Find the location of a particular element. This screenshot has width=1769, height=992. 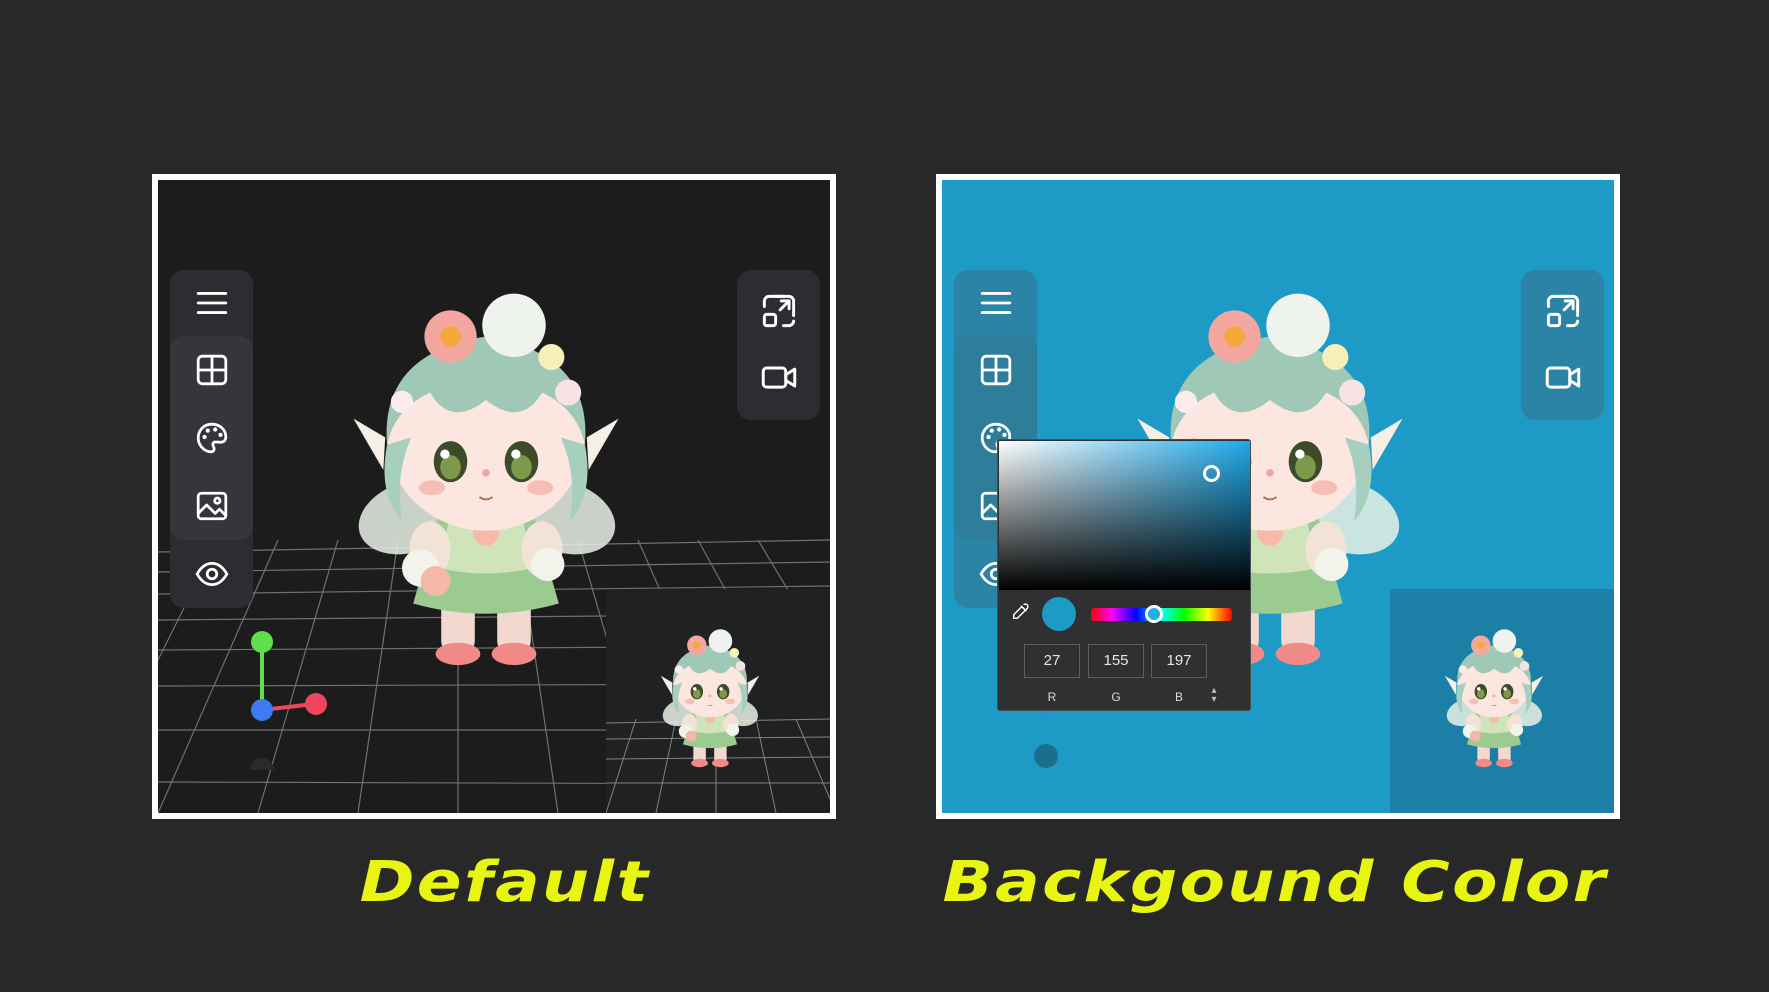

color-mode-toggle: ▴ ▾ is located at coordinates (1214, 695).